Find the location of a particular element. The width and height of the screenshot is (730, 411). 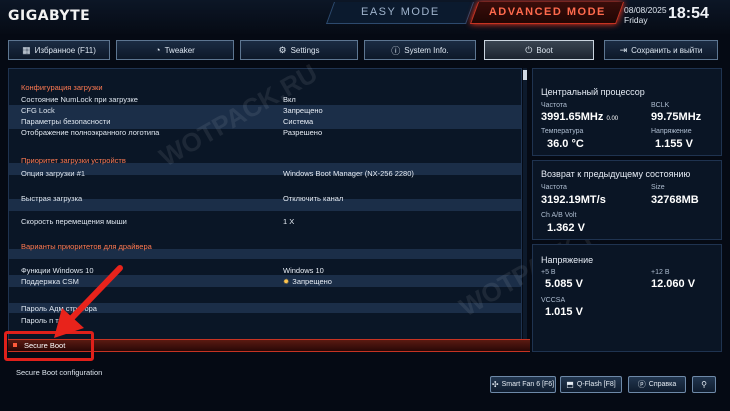

memory-title: Возврат к предыдущему состоянию is located at coordinates (616, 174).